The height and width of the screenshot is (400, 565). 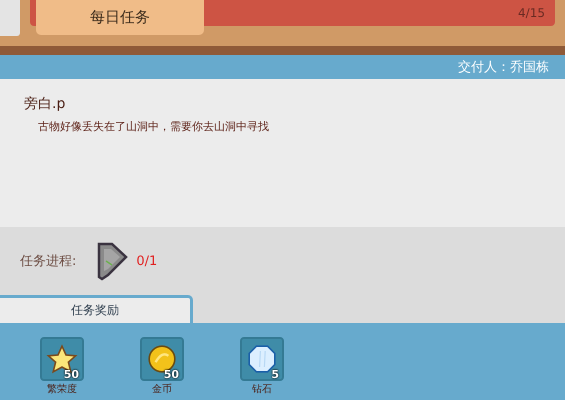 I want to click on progress-count: 0/1, so click(x=147, y=261).